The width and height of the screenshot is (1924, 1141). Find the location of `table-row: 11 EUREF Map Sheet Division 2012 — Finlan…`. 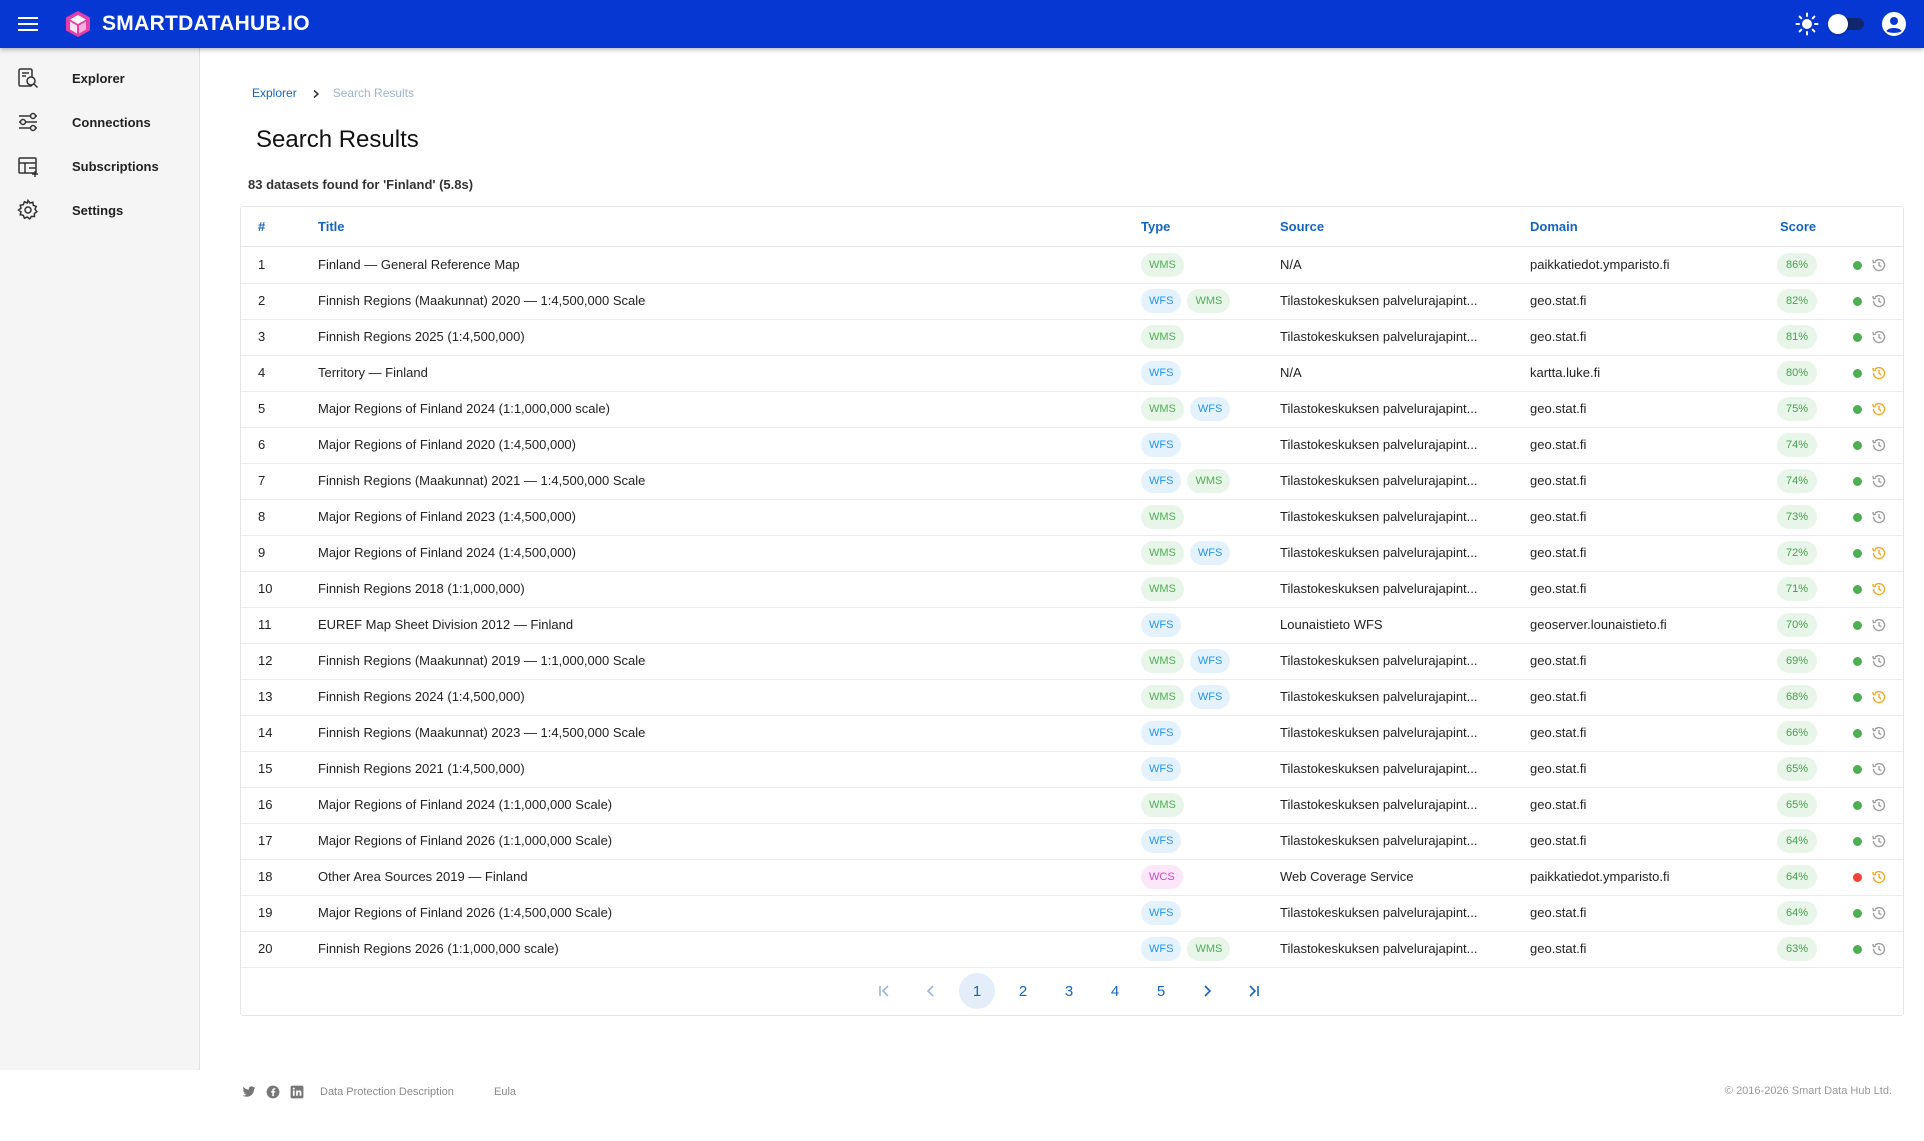

table-row: 11 EUREF Map Sheet Division 2012 — Finlan… is located at coordinates (1072, 625).